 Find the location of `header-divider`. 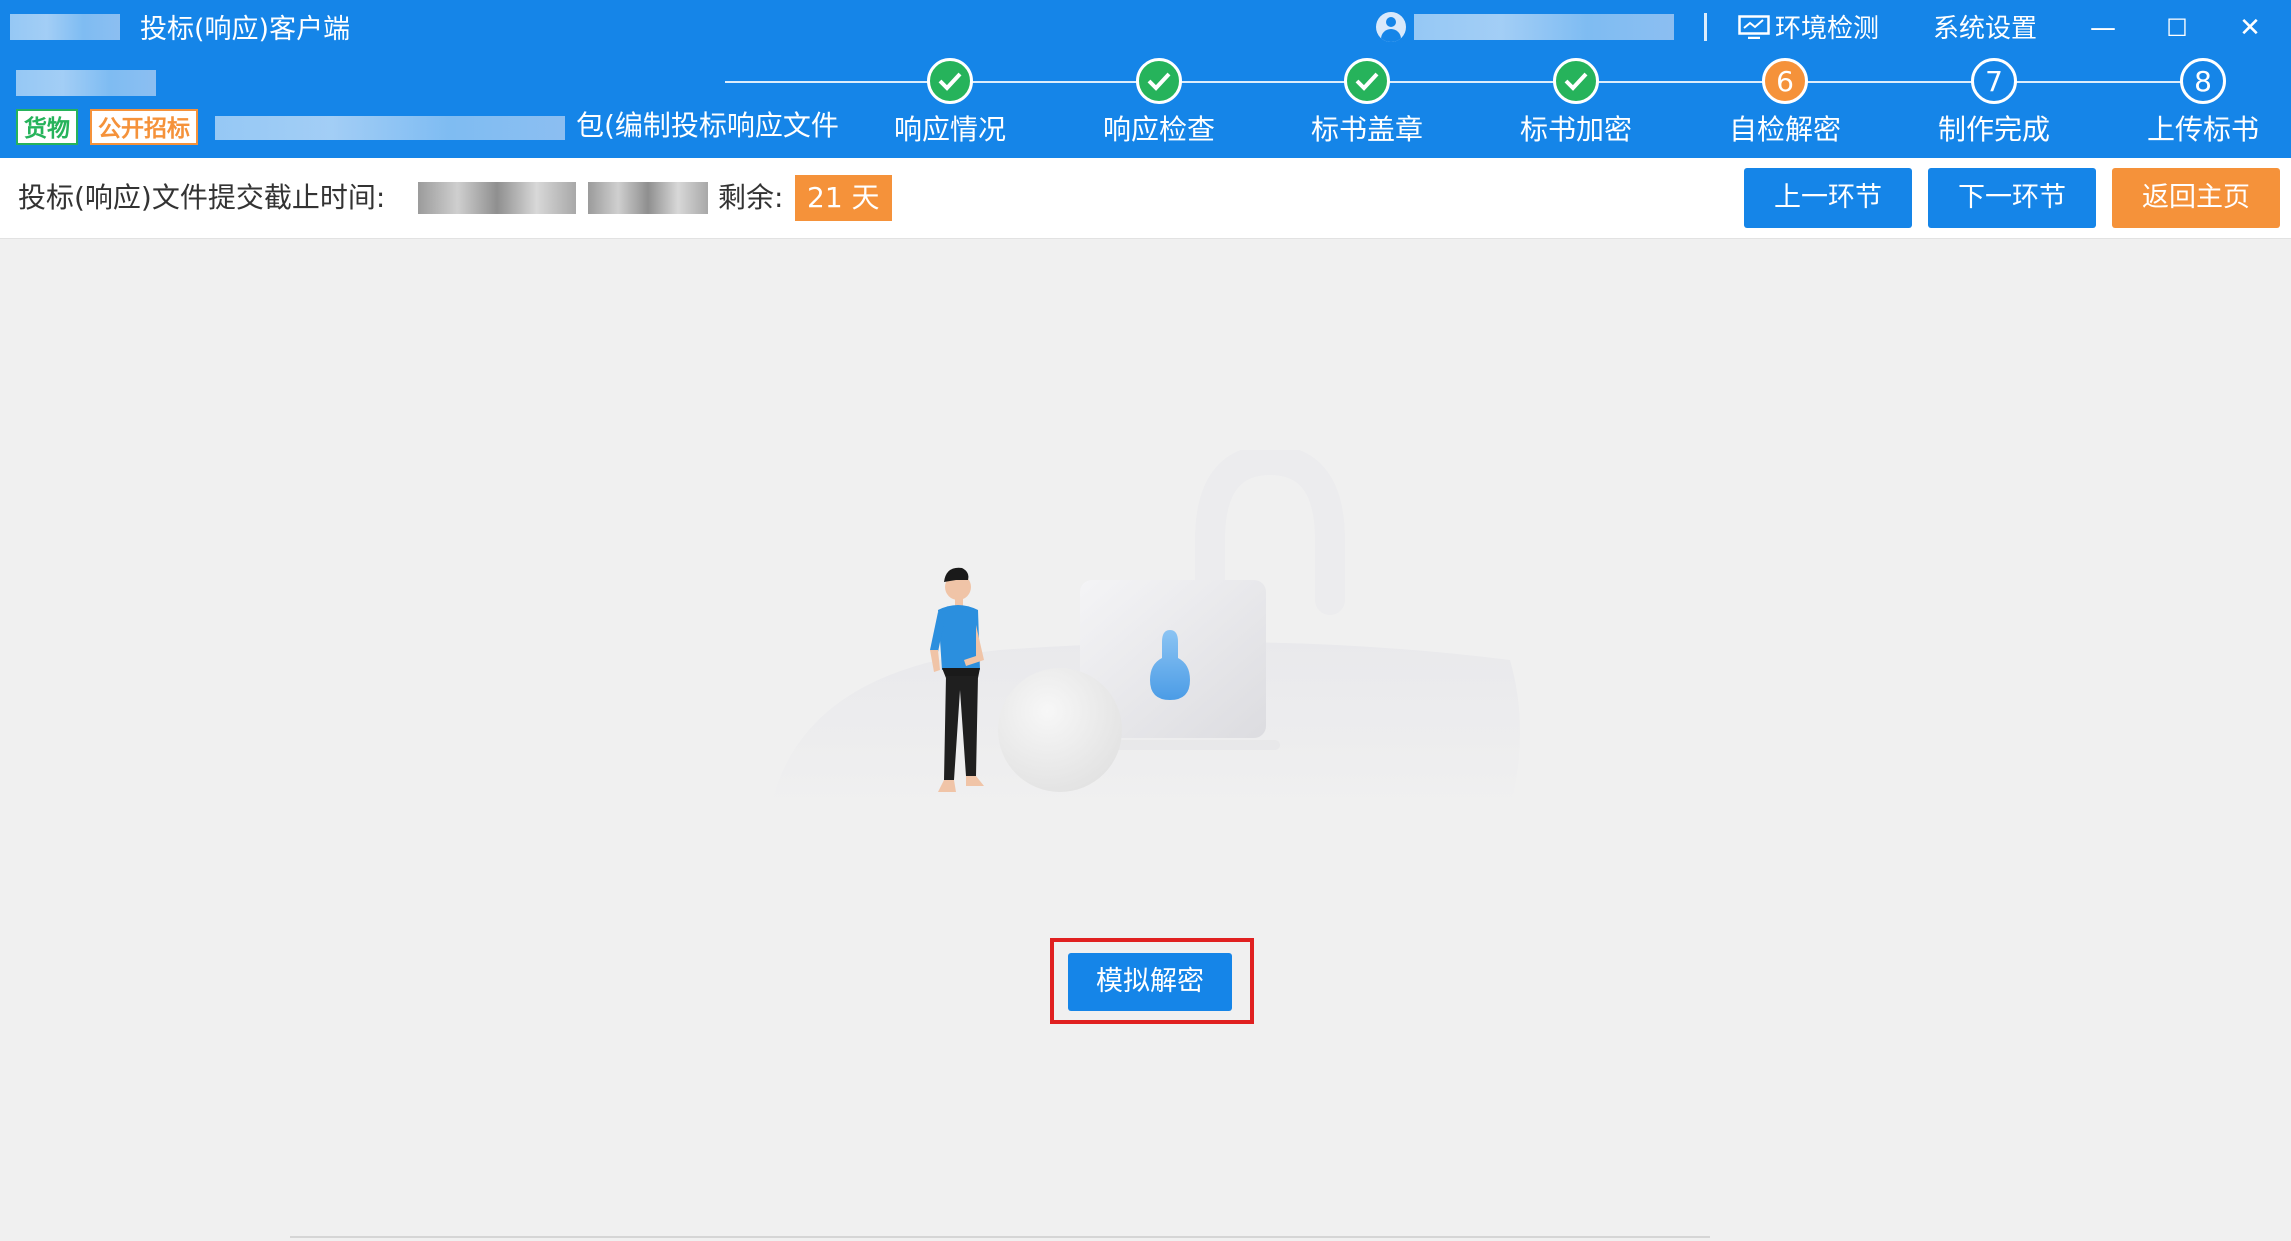

header-divider is located at coordinates (1705, 27).